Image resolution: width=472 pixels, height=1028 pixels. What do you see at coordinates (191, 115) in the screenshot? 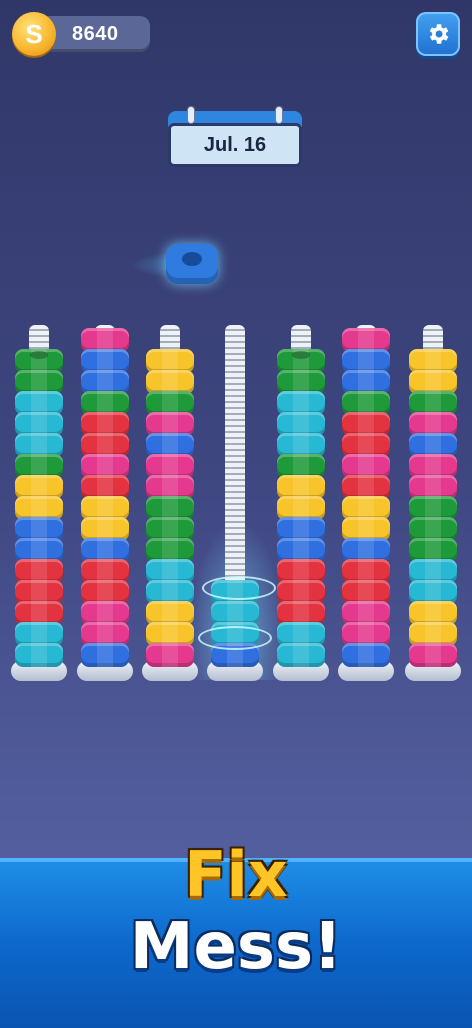
I see `date-ring-left` at bounding box center [191, 115].